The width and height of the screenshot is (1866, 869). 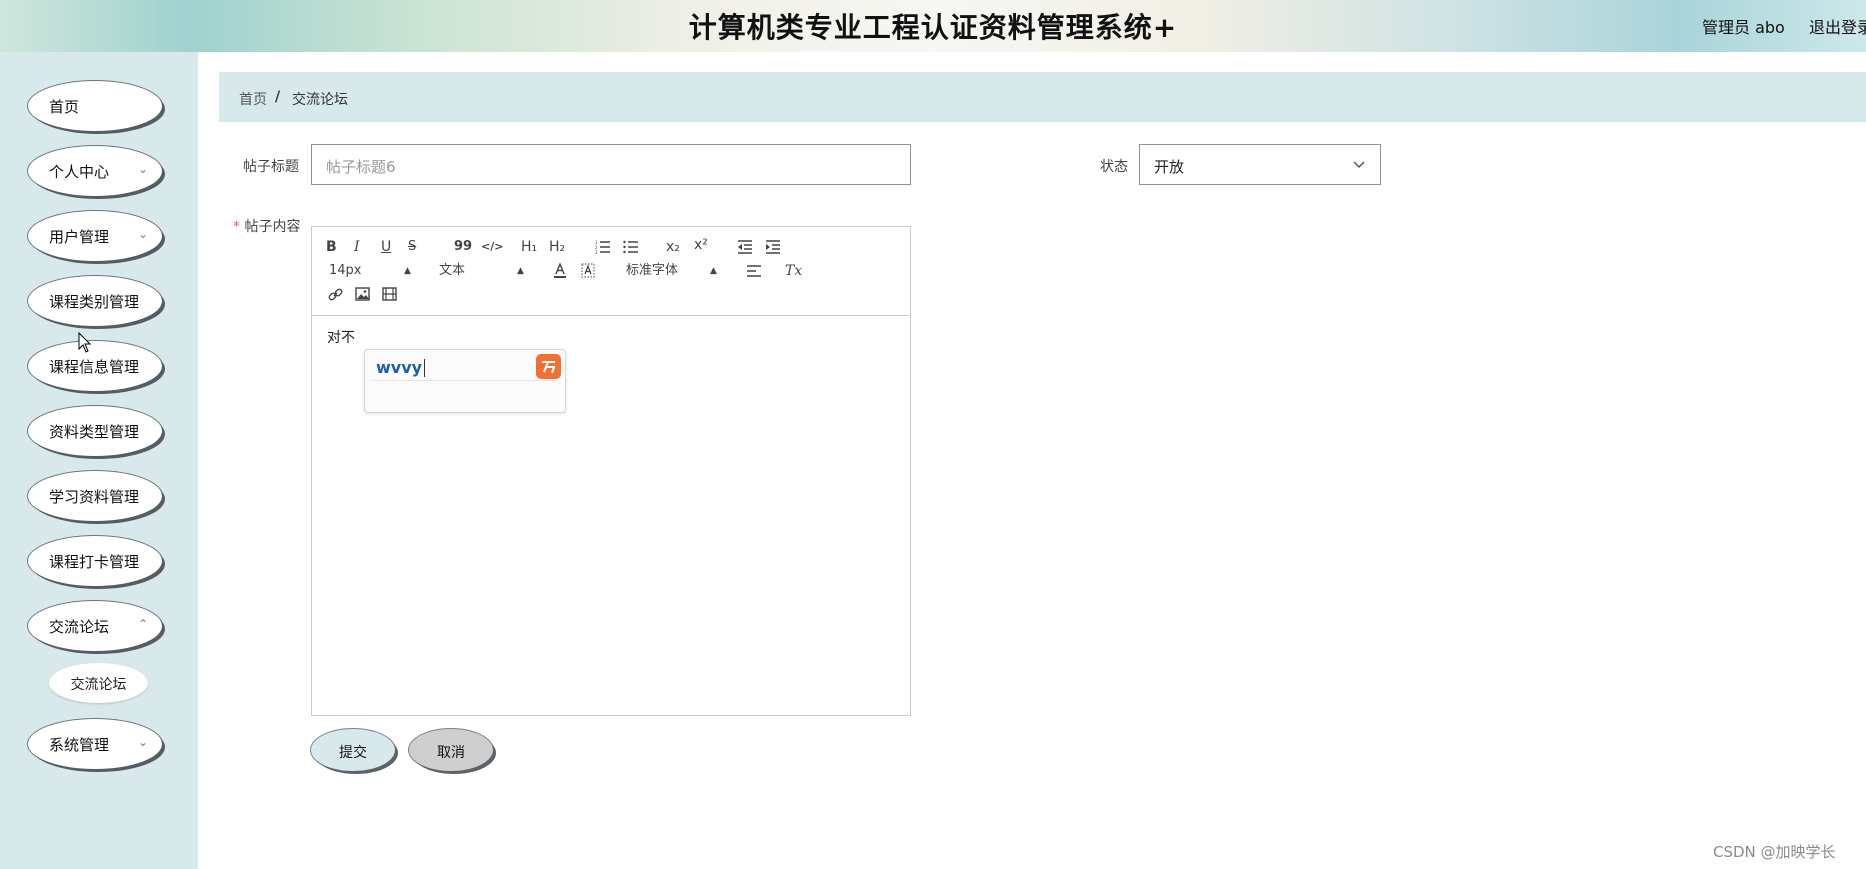 What do you see at coordinates (463, 247) in the screenshot?
I see `blockquote-button: 99` at bounding box center [463, 247].